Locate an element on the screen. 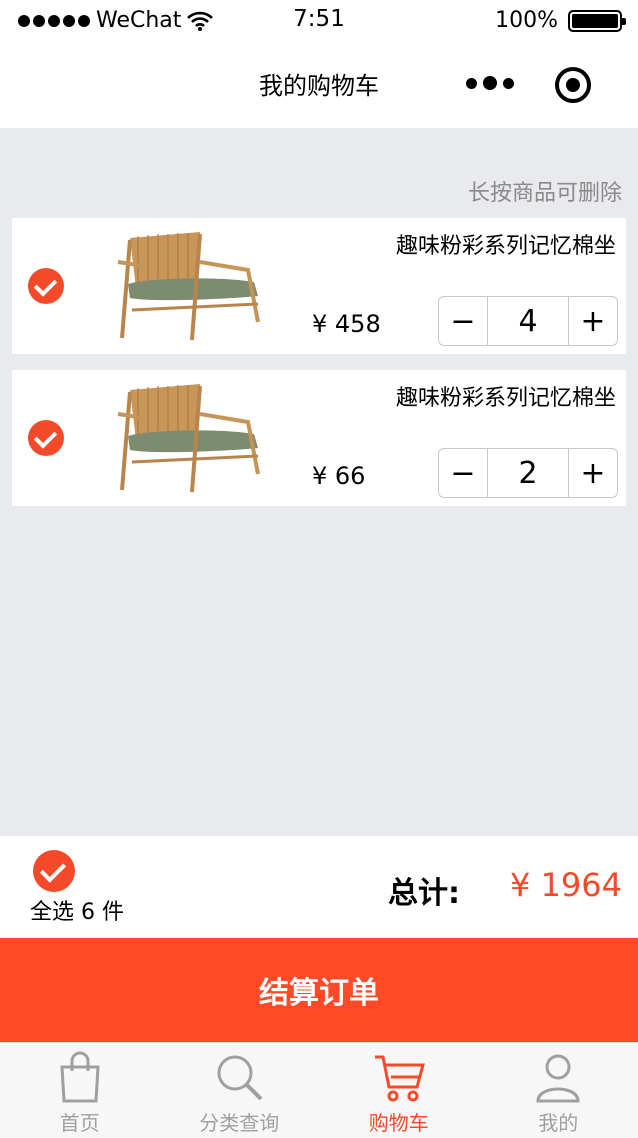 This screenshot has height=1138, width=638. tab-label: 分类查询 is located at coordinates (239, 1123).